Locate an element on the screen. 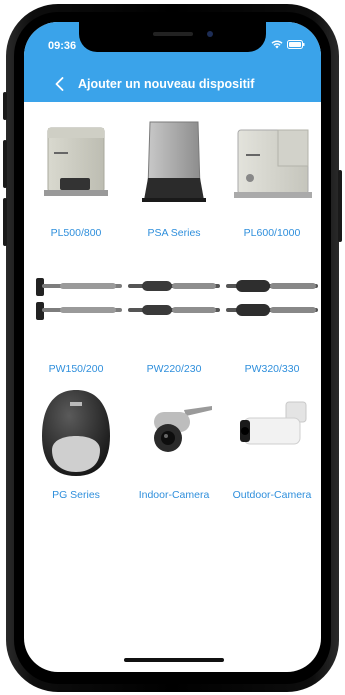 This screenshot has width=345, height=695. sliding-gate-motor-pl500-icon is located at coordinates (76, 161).